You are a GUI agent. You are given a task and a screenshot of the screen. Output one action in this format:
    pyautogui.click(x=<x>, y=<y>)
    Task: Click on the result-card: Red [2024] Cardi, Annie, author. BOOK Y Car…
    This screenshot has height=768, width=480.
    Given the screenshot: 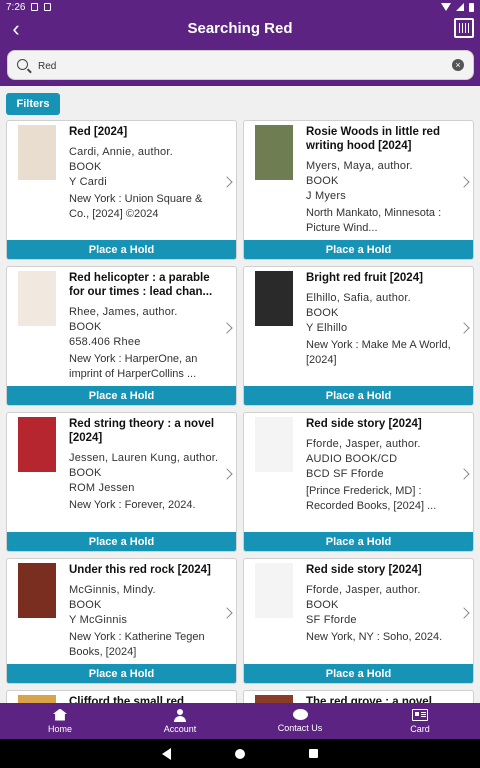 What is the action you would take?
    pyautogui.click(x=121, y=190)
    